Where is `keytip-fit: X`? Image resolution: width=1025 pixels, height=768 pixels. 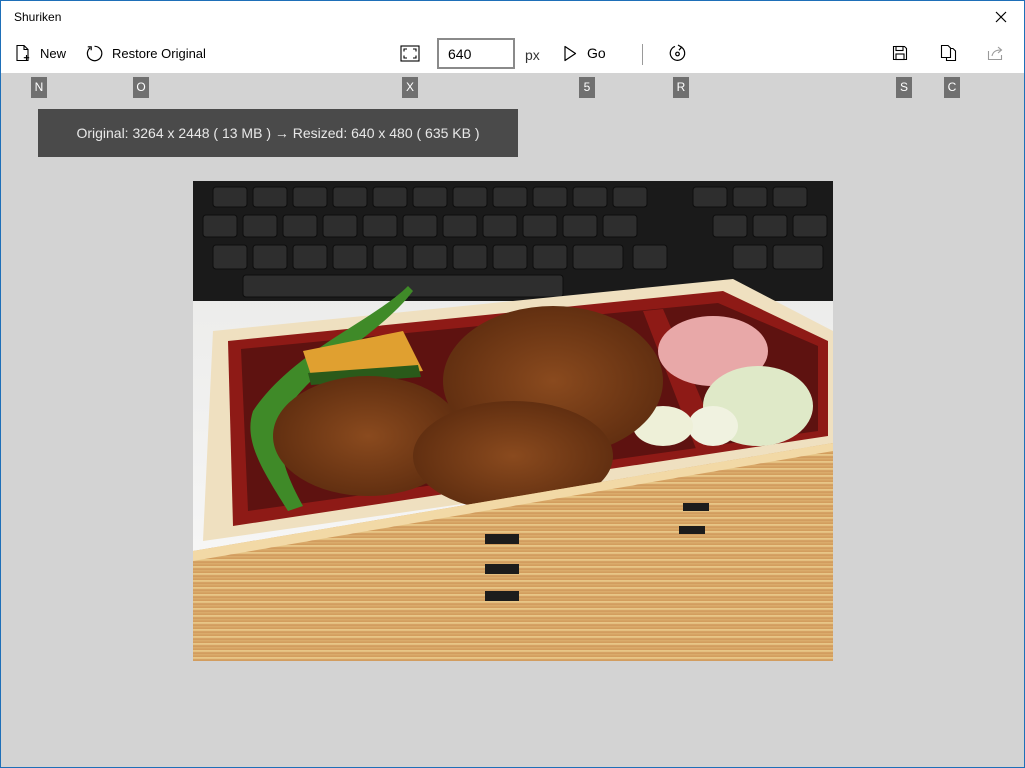
keytip-fit: X is located at coordinates (410, 87).